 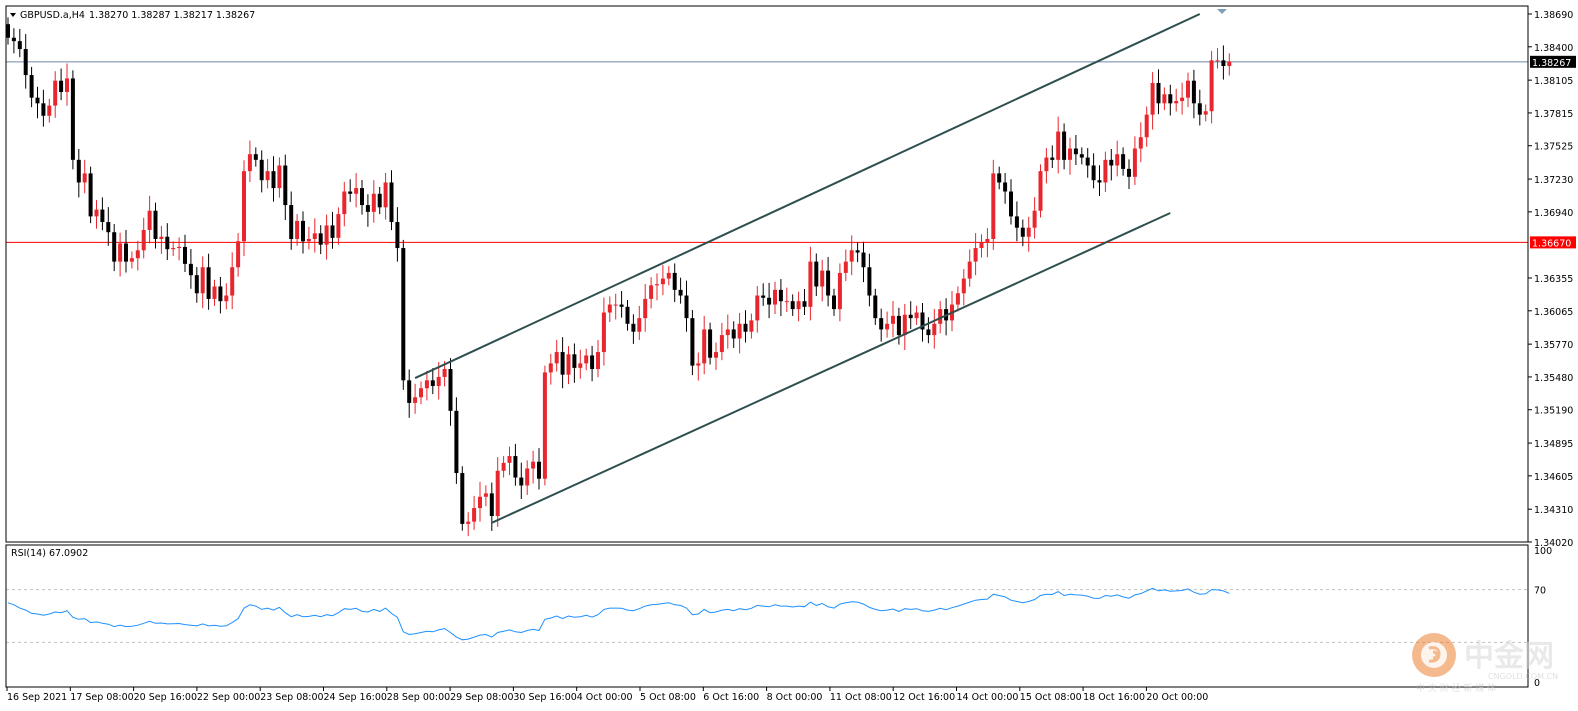 What do you see at coordinates (1553, 48) in the screenshot?
I see `price-tick-label: 1.38400` at bounding box center [1553, 48].